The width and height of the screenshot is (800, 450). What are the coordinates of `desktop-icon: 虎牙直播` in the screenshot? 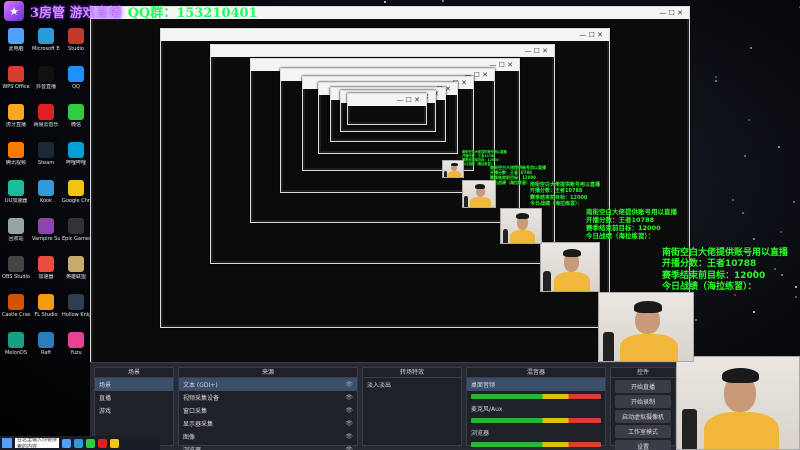 It's located at (16, 121).